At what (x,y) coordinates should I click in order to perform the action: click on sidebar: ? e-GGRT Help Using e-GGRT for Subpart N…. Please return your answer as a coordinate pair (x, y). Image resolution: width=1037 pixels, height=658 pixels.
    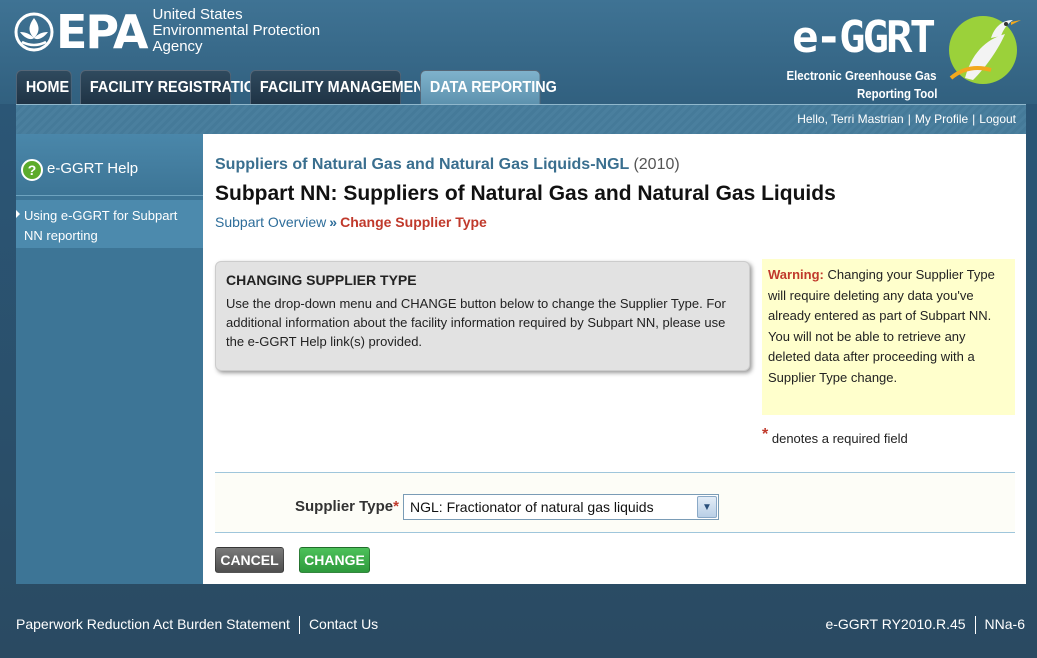
    Looking at the image, I should click on (109, 359).